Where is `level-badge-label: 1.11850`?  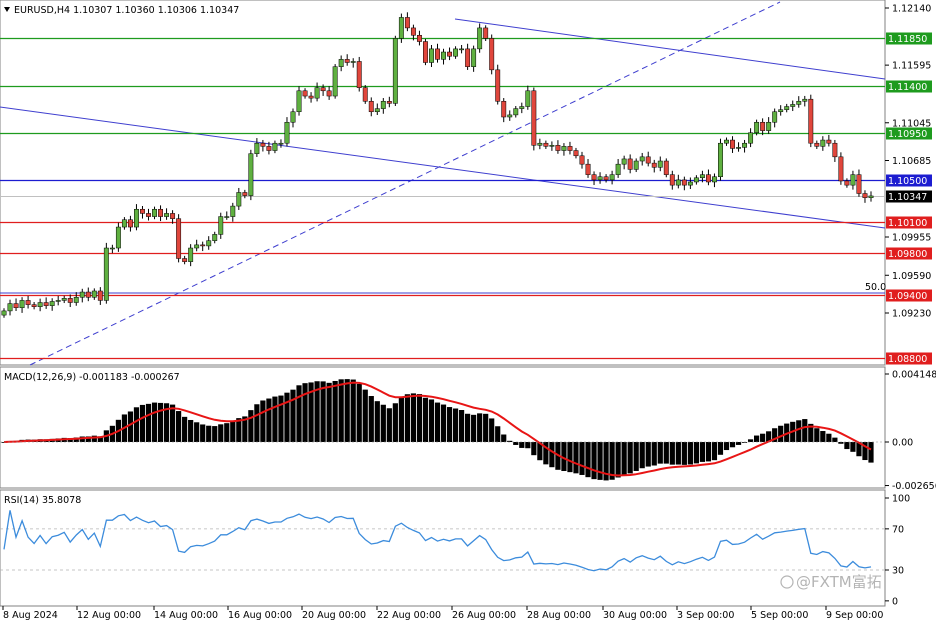
level-badge-label: 1.11850 is located at coordinates (907, 39).